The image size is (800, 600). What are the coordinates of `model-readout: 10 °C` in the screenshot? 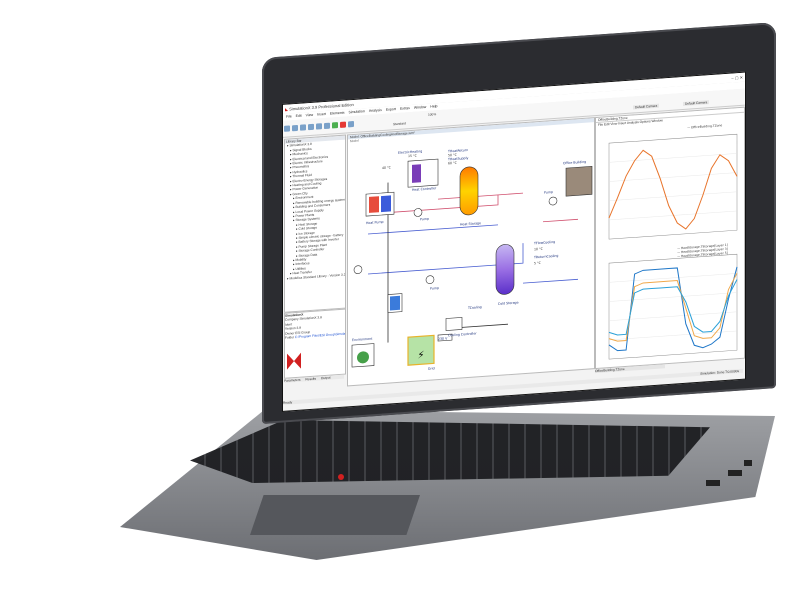 It's located at (539, 249).